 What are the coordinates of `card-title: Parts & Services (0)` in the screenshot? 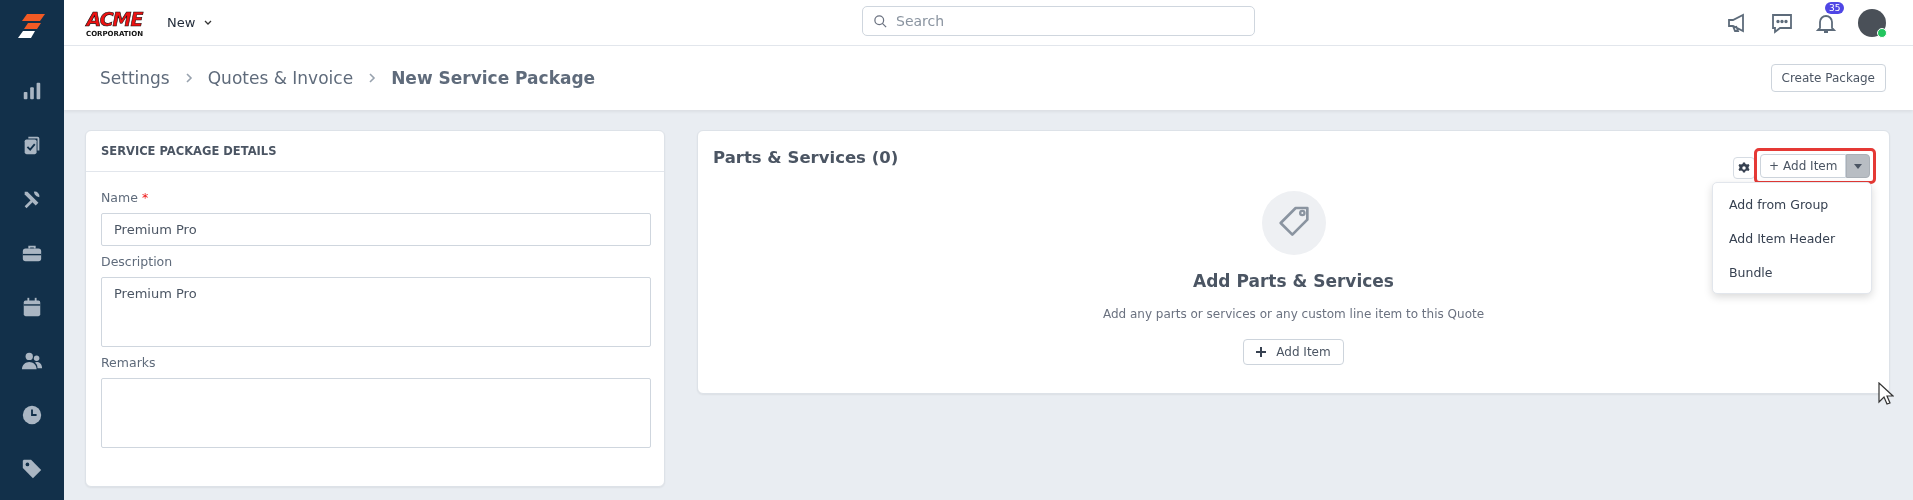 It's located at (806, 157).